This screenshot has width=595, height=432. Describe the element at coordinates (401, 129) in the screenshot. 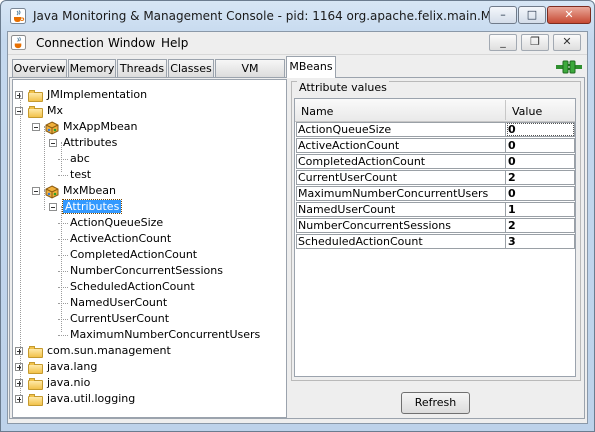

I see `attribute-name-cell: ActionQueueSize` at that location.